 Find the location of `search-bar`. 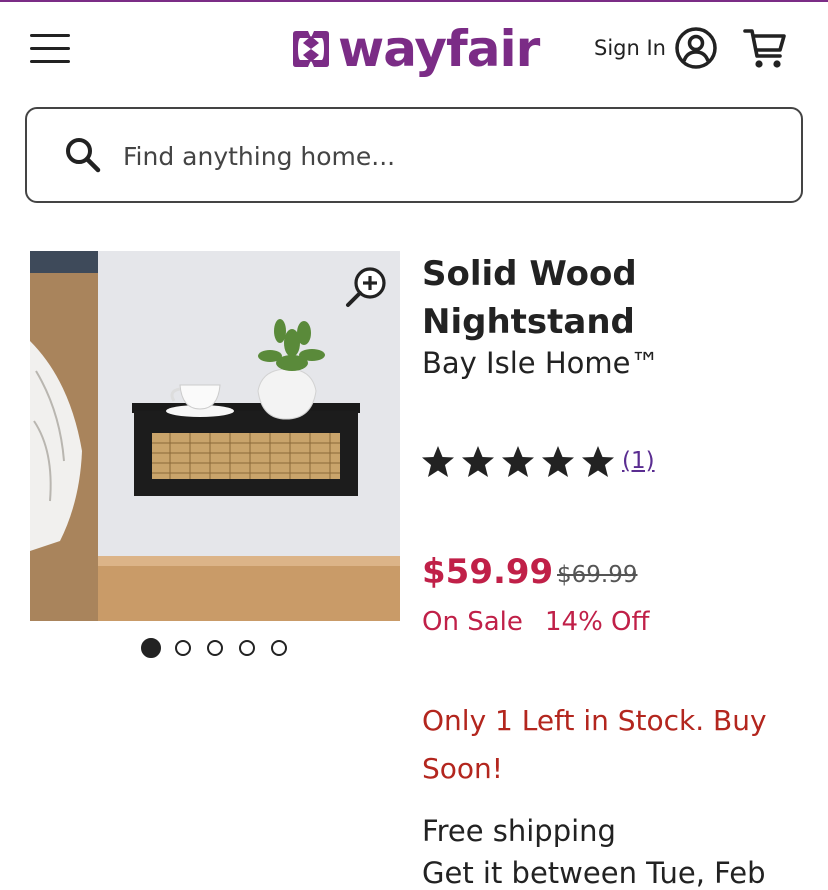

search-bar is located at coordinates (414, 155).